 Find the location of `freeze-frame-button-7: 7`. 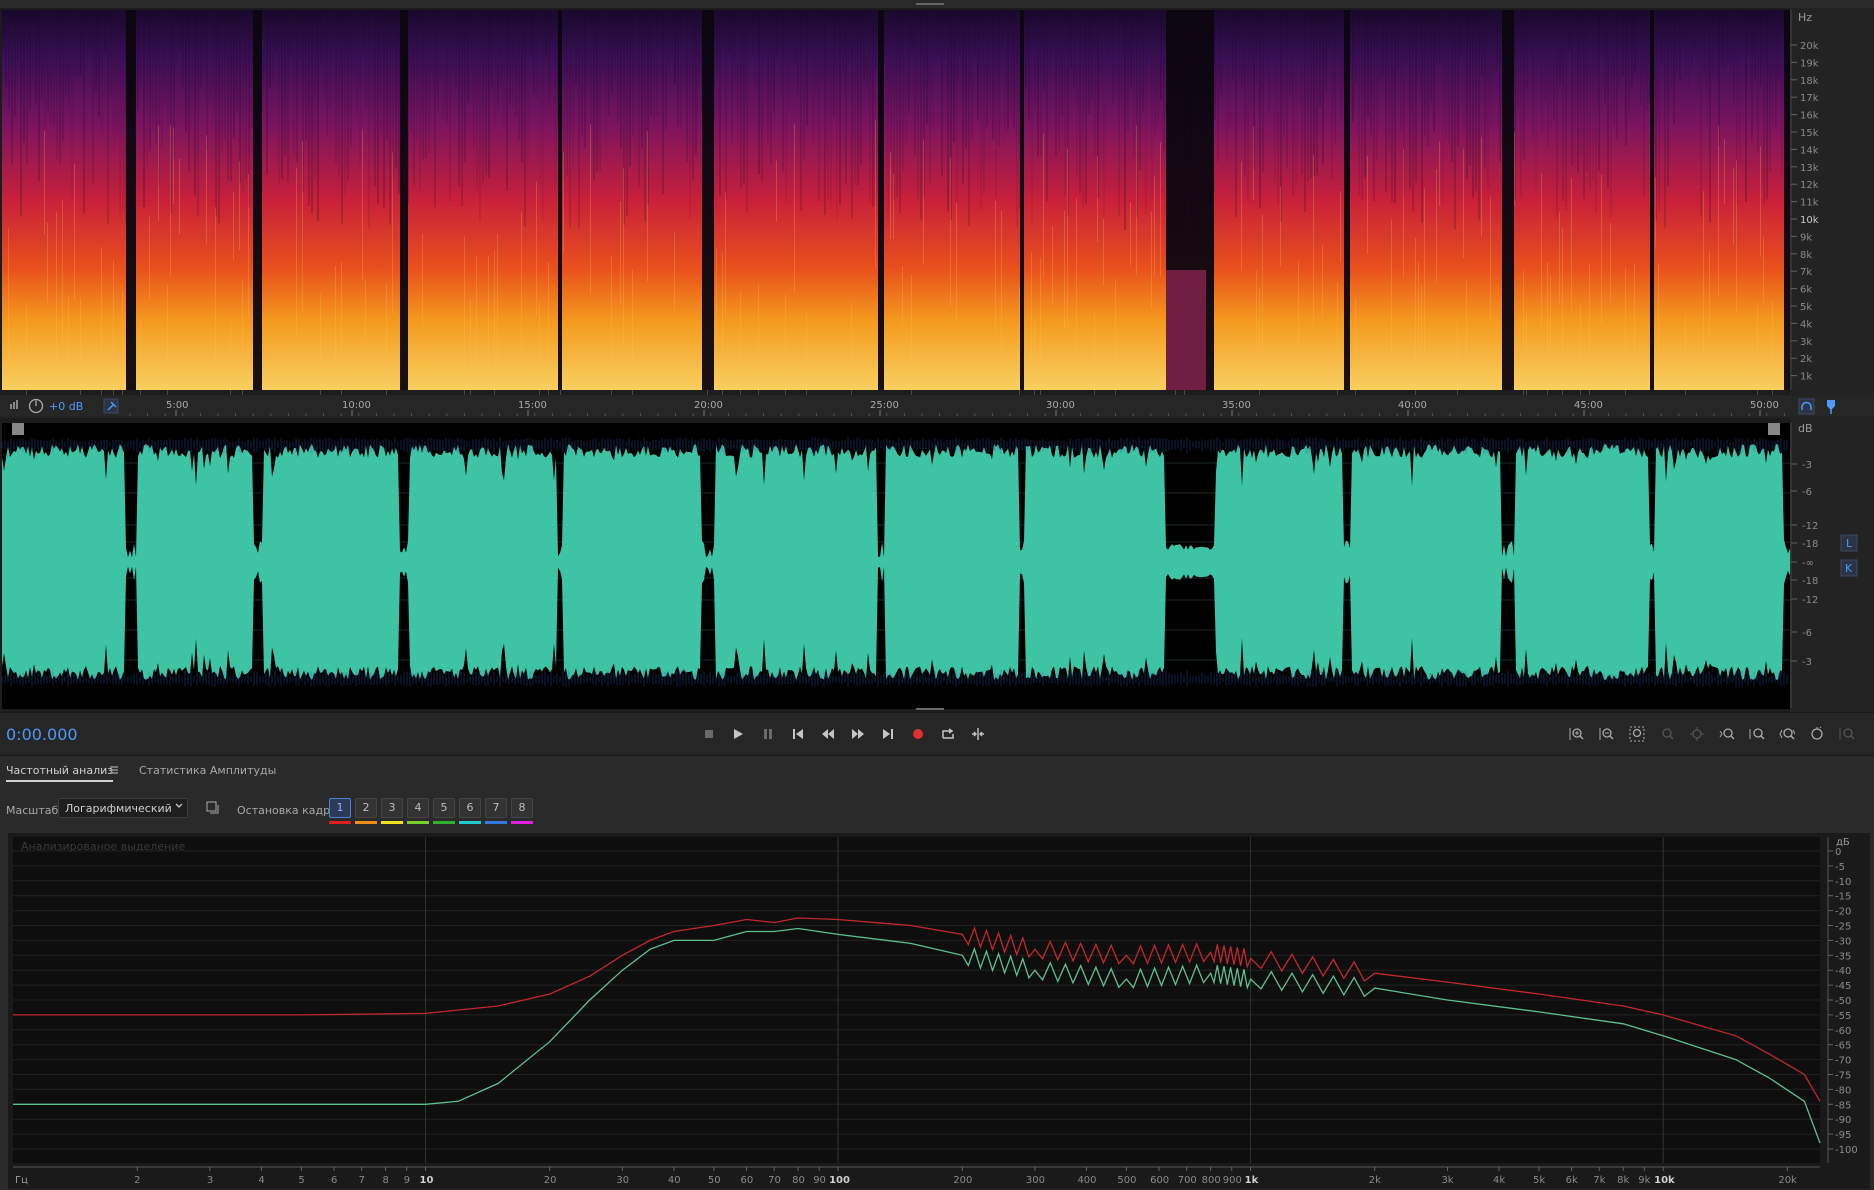

freeze-frame-button-7: 7 is located at coordinates (496, 808).